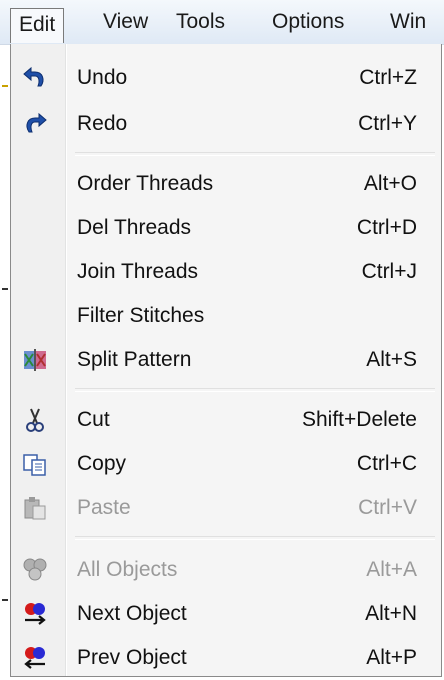 The image size is (444, 680). I want to click on background-window-edge, so click(5, 358).